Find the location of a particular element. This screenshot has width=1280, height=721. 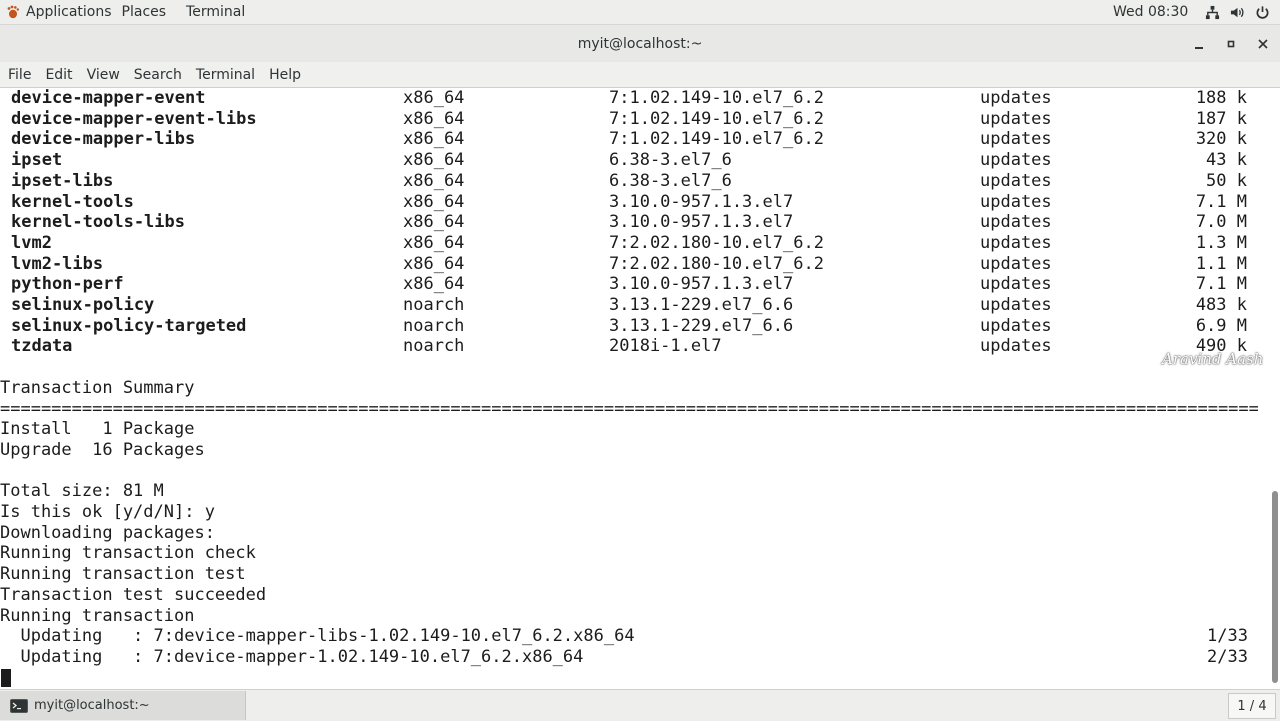

terminal-icon is located at coordinates (19, 705).